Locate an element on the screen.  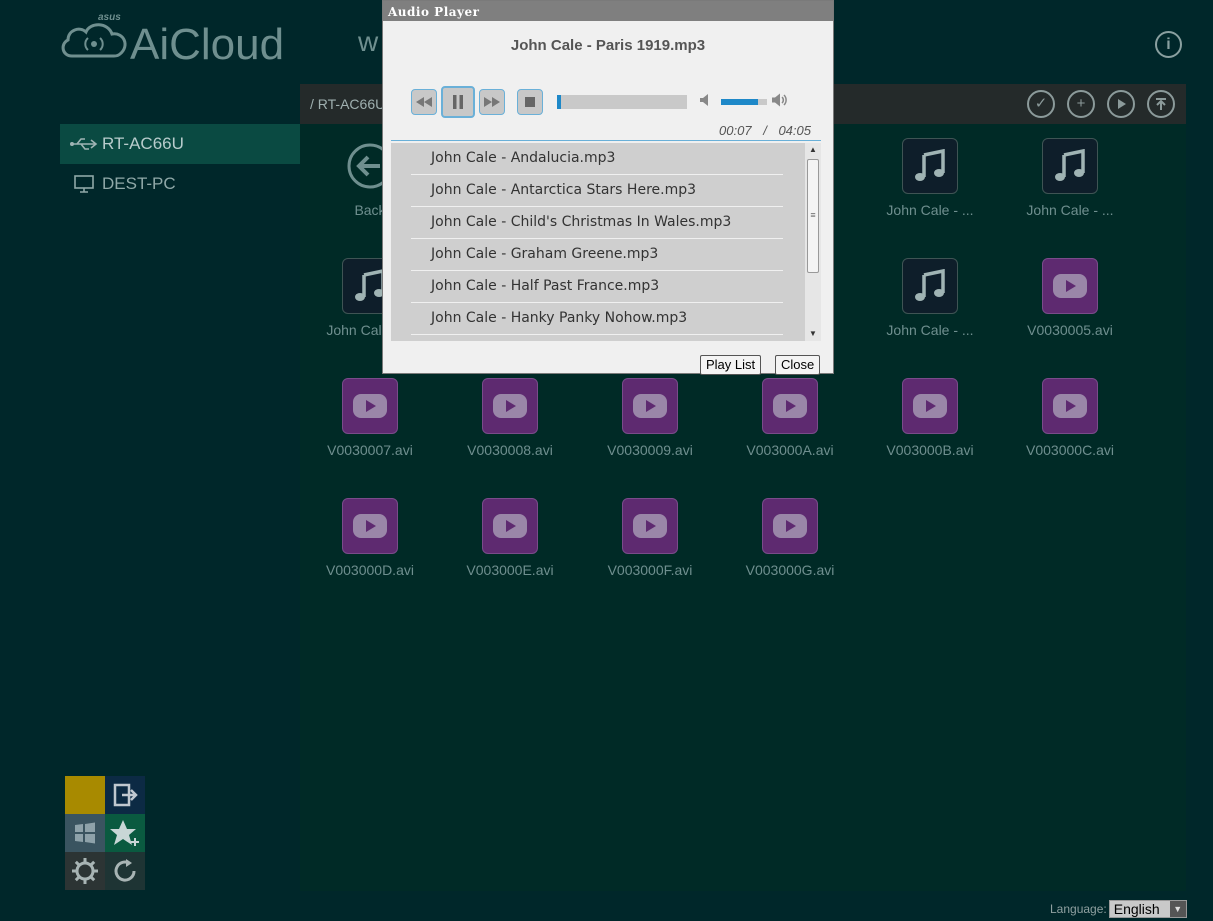
file-tile: V003000G.avi is located at coordinates (790, 543).